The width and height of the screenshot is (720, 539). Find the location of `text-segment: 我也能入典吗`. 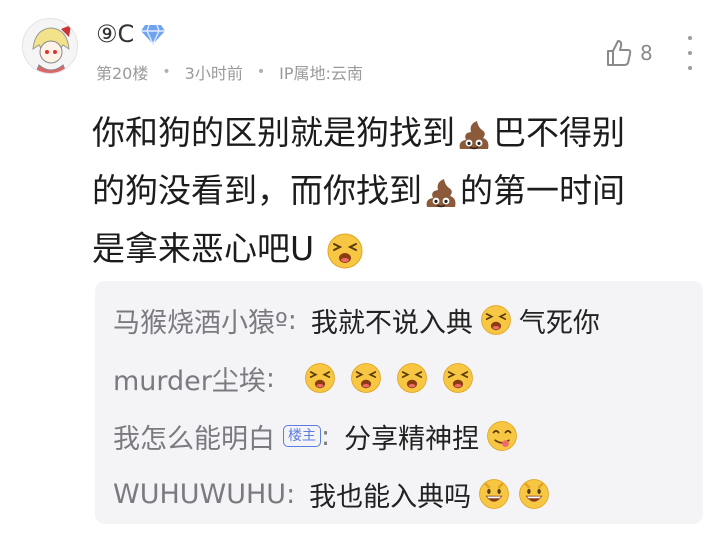

text-segment: 我也能入典吗 is located at coordinates (390, 497).